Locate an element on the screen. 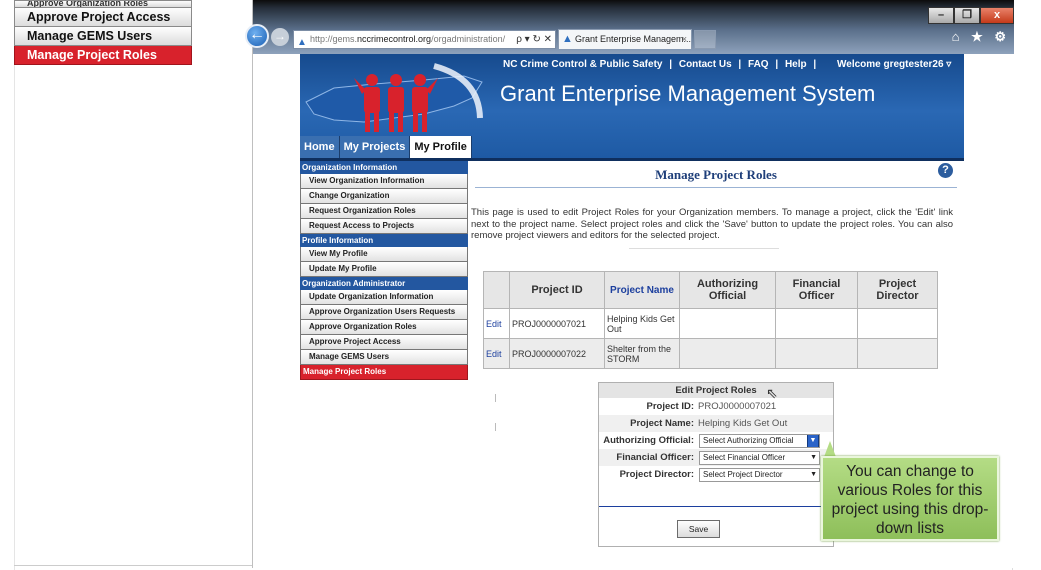 This screenshot has height=570, width=1041. sidebar-item-change-org: Change Organization is located at coordinates (384, 196).